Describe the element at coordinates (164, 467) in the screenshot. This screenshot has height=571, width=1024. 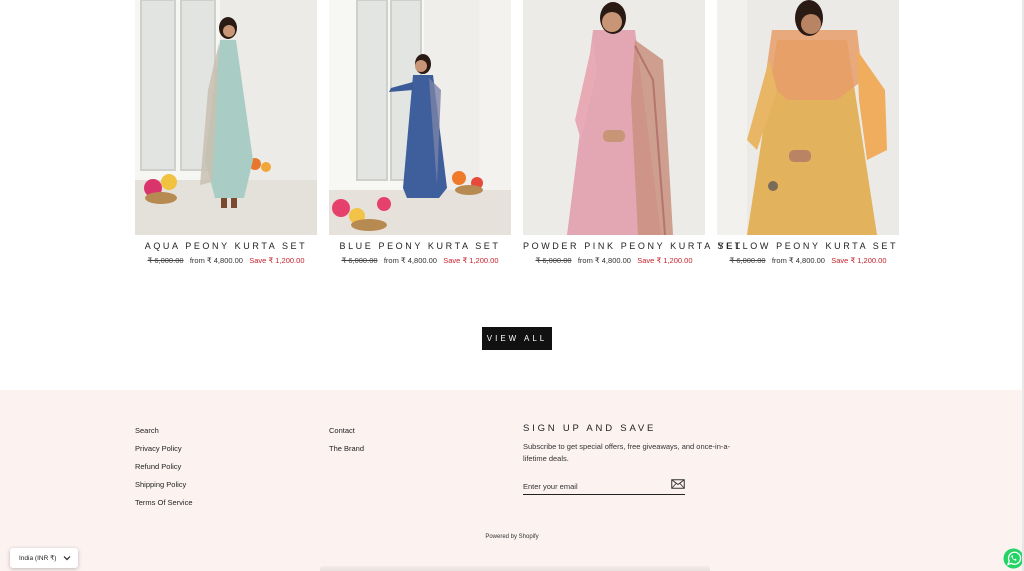
I see `footer-link-refund-policy: Refund Policy` at that location.